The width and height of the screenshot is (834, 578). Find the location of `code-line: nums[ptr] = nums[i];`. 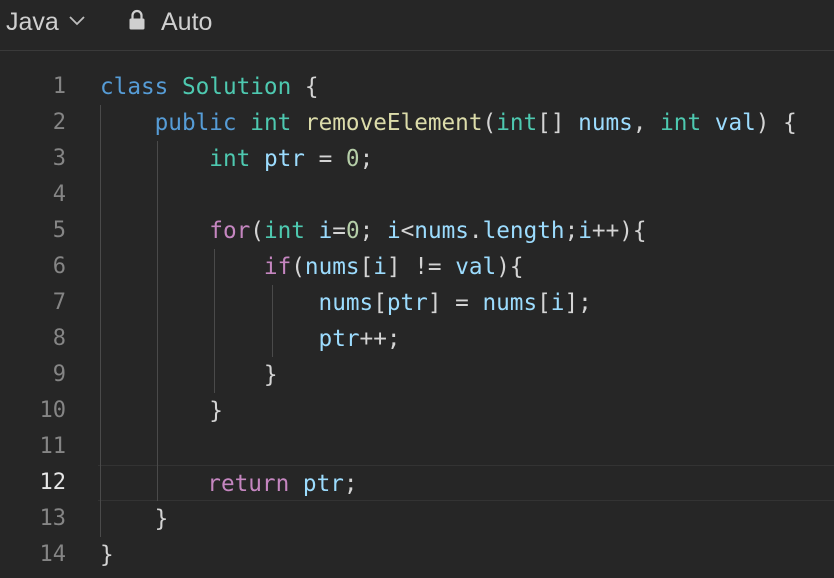

code-line: nums[ptr] = nums[i]; is located at coordinates (346, 303).